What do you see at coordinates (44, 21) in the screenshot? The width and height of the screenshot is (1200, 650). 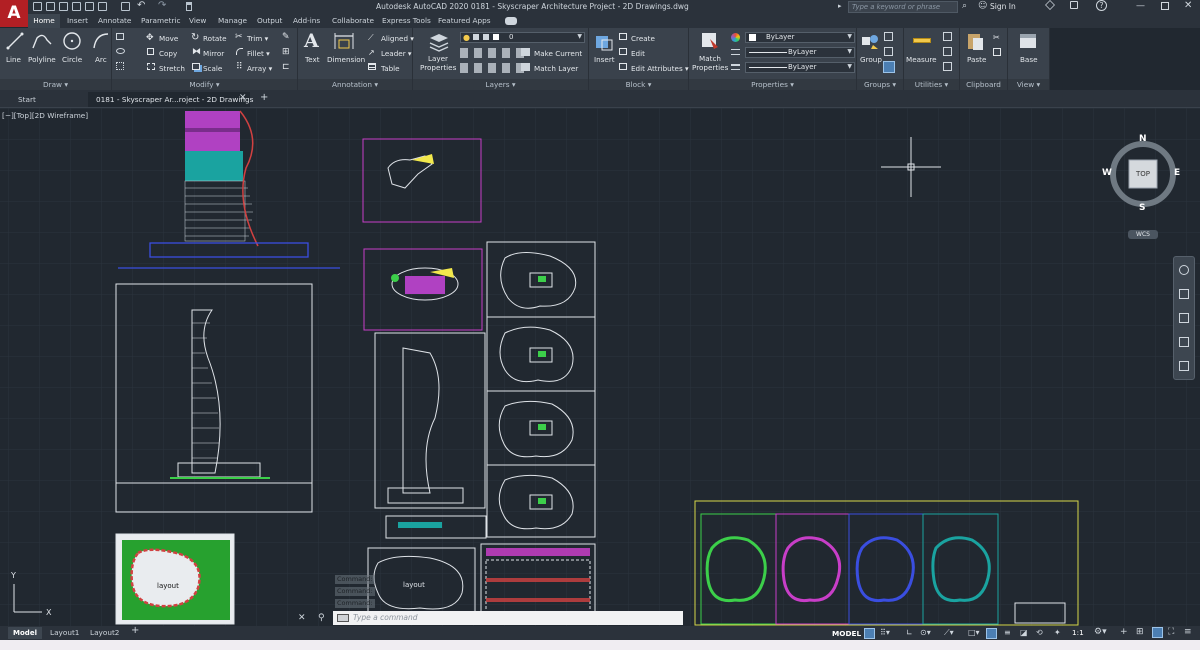 I see `tab-home: Home` at bounding box center [44, 21].